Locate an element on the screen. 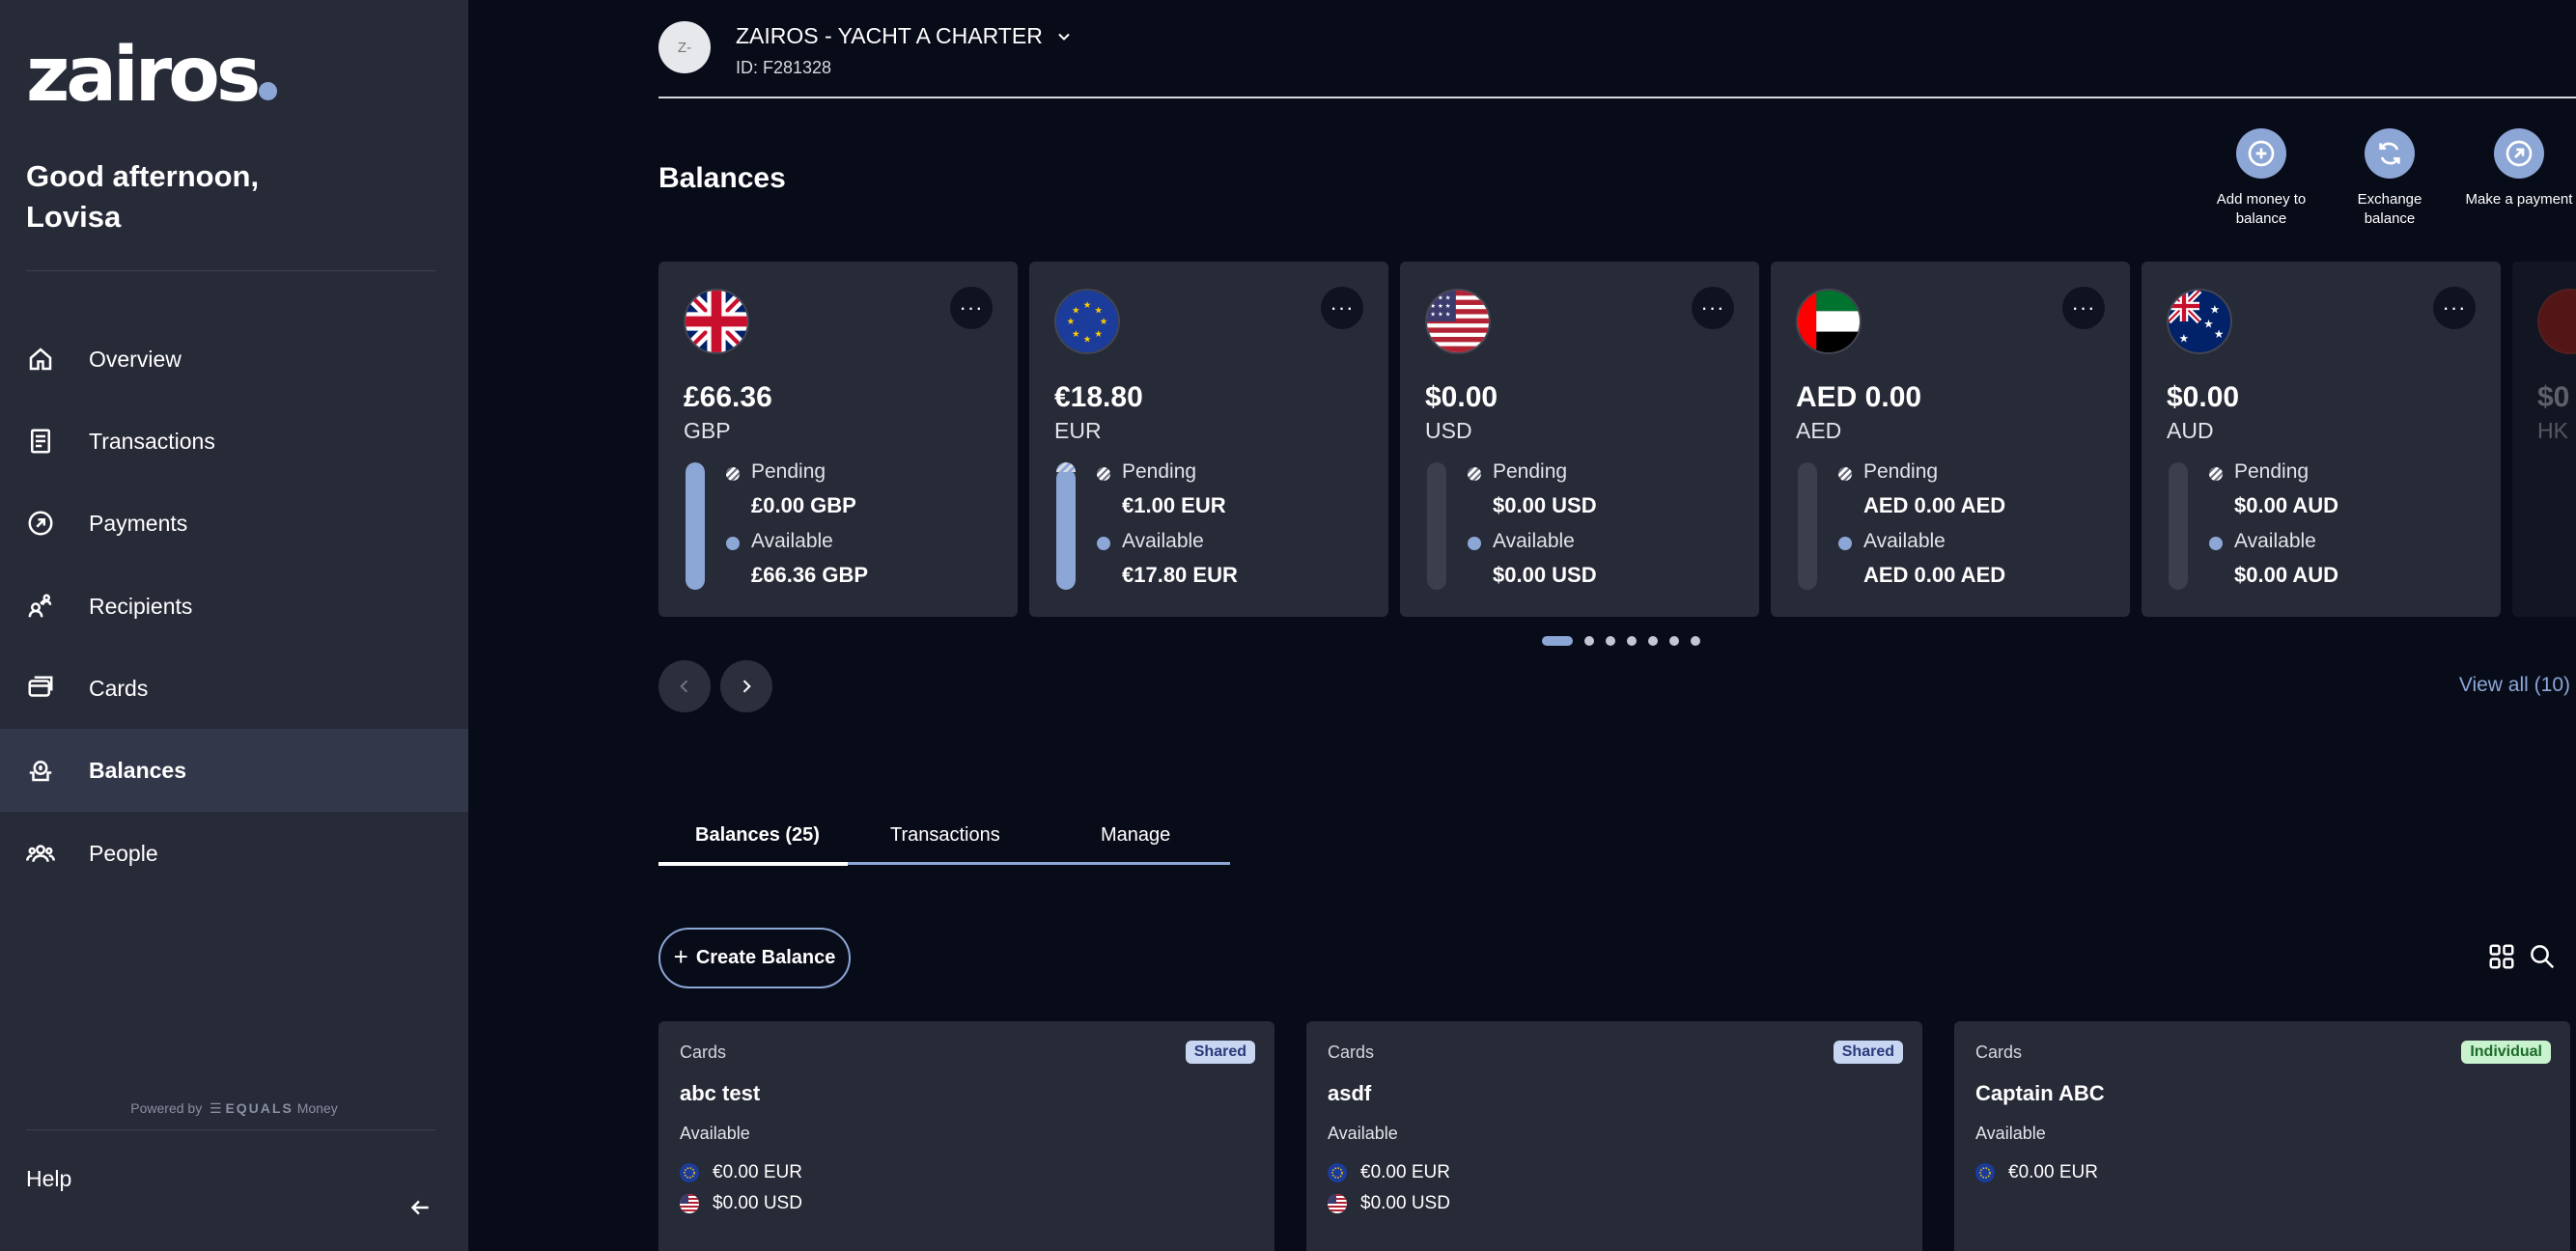  create-balance-button: + Create Balance is located at coordinates (755, 958).